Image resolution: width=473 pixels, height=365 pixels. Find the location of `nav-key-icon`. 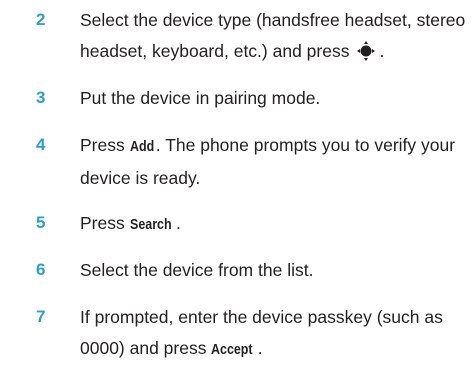

nav-key-icon is located at coordinates (366, 51).